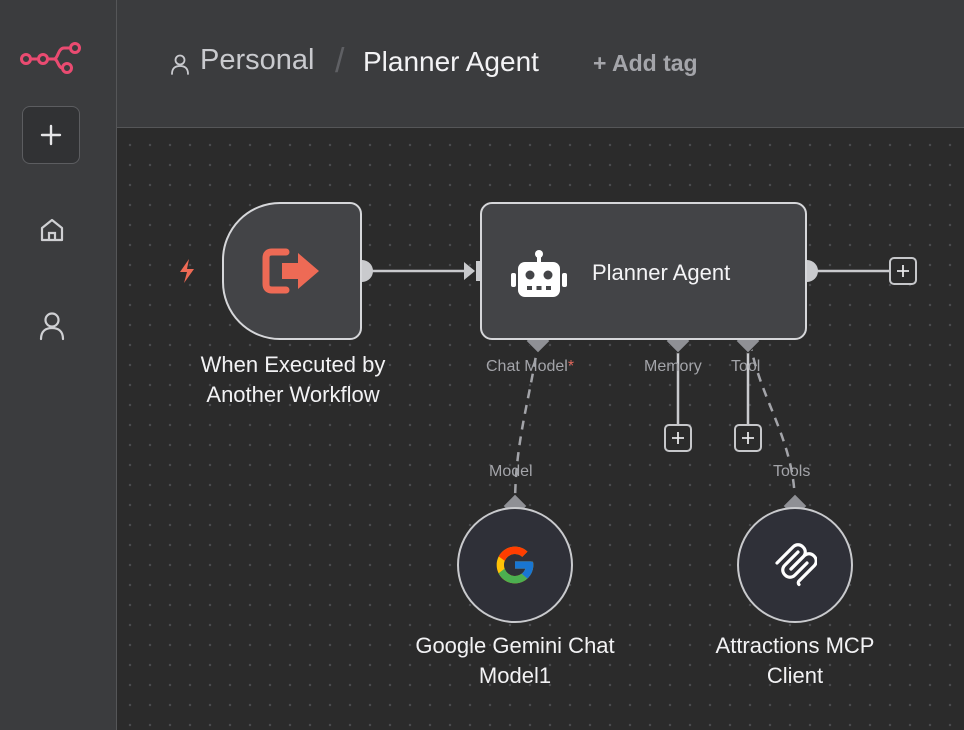 Image resolution: width=964 pixels, height=730 pixels. I want to click on personal-button, so click(52, 326).